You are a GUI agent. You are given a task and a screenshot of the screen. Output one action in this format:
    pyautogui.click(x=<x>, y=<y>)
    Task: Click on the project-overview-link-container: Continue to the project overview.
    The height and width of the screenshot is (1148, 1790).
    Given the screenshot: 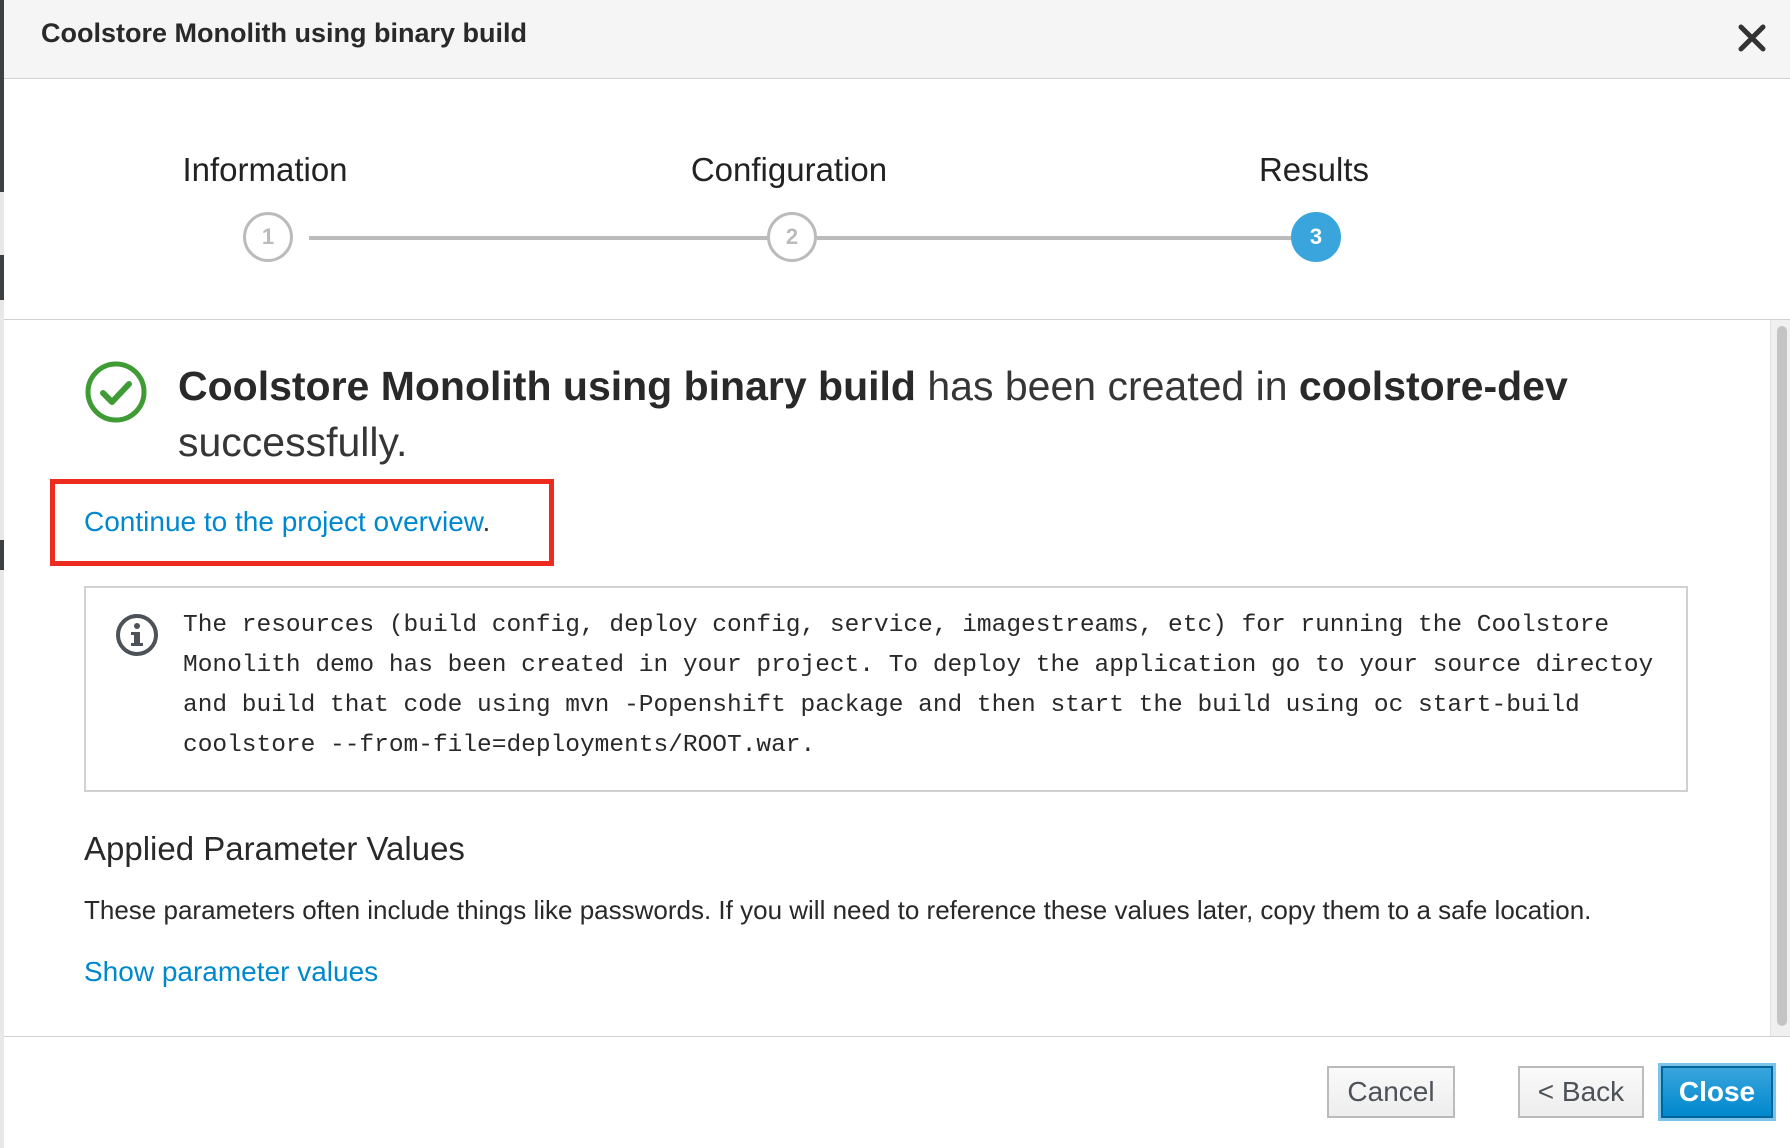 What is the action you would take?
    pyautogui.click(x=287, y=522)
    